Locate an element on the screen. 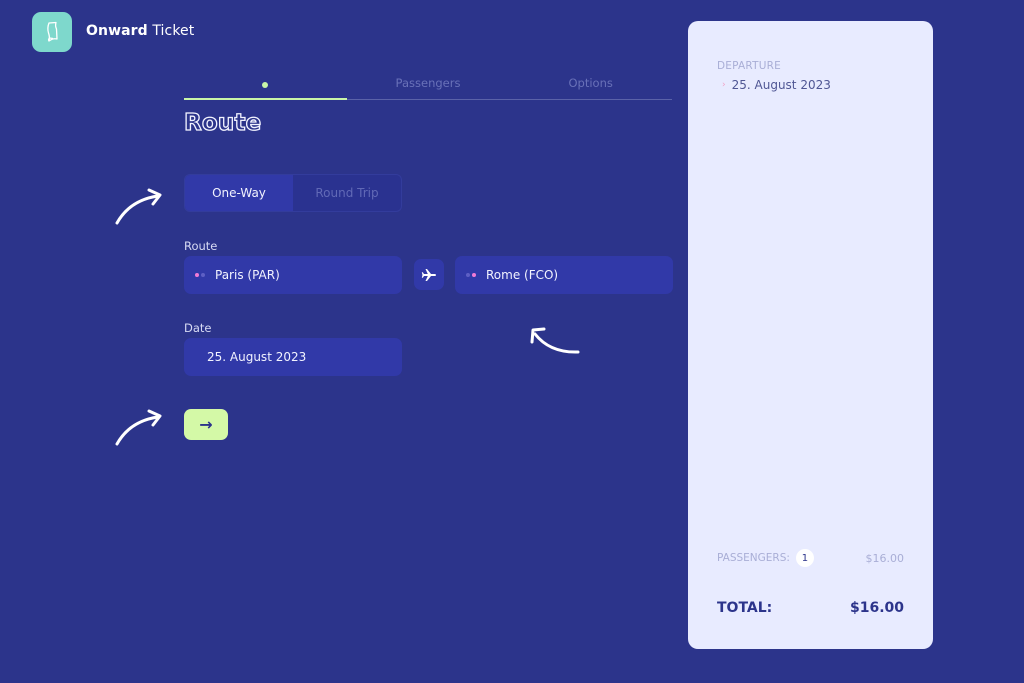 The width and height of the screenshot is (1024, 683). next-button: → is located at coordinates (206, 424).